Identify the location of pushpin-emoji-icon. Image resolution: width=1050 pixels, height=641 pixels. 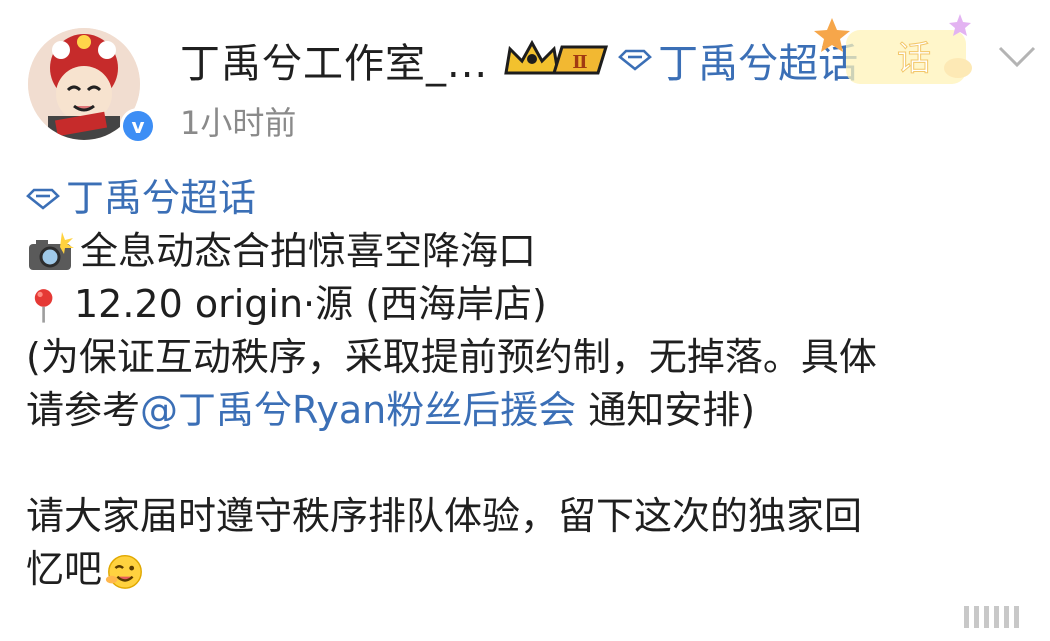
(43, 305).